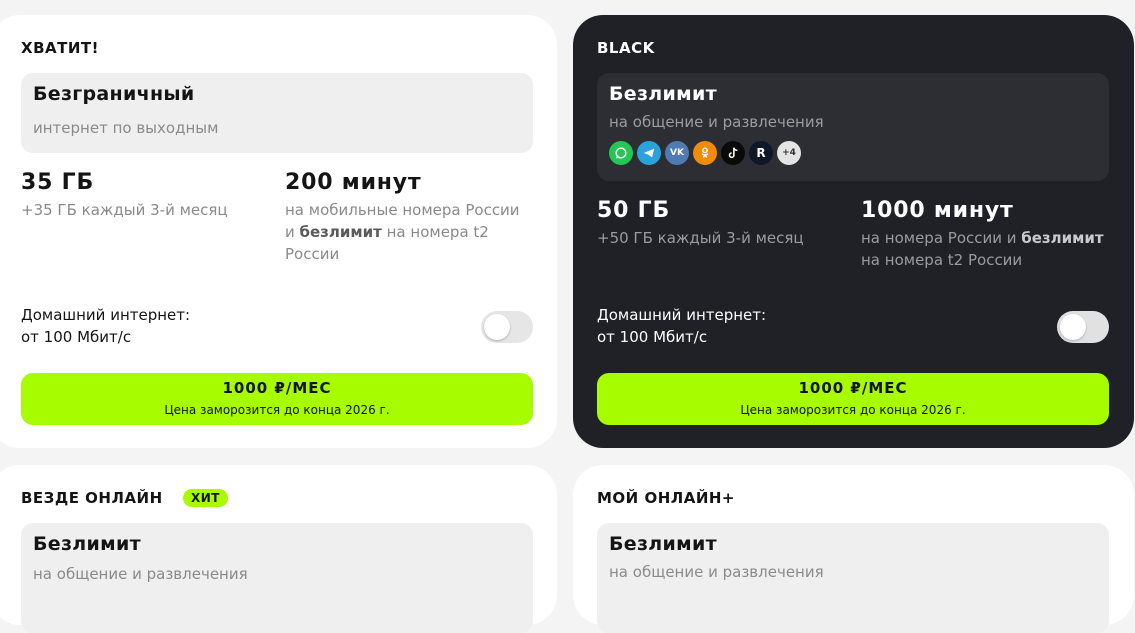 Image resolution: width=1135 pixels, height=633 pixels. I want to click on data-amount: 50 ГБ, so click(634, 210).